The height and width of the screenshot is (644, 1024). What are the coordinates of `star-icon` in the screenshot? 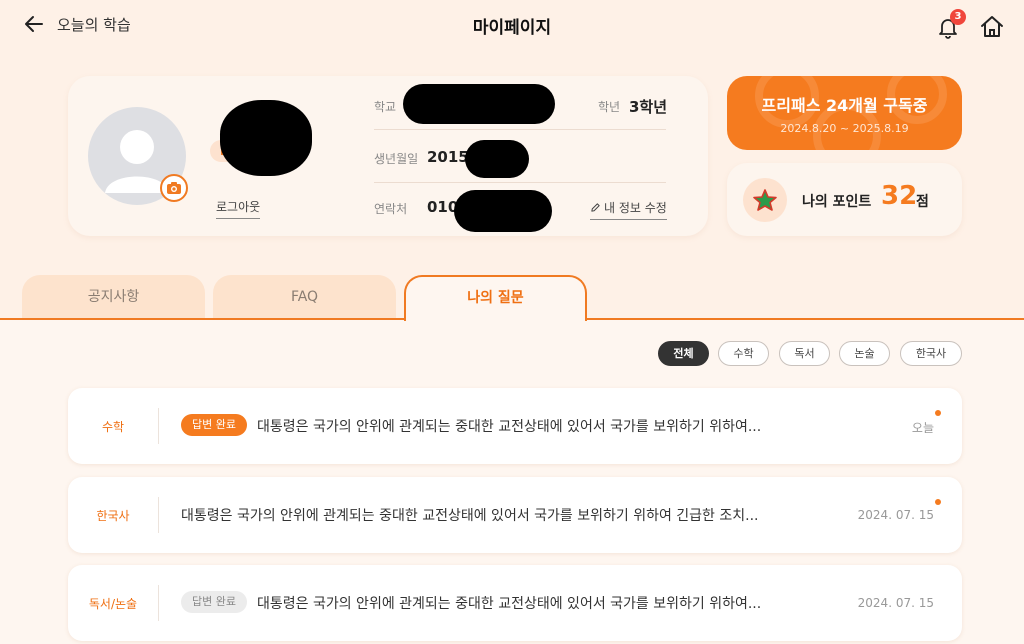 It's located at (765, 200).